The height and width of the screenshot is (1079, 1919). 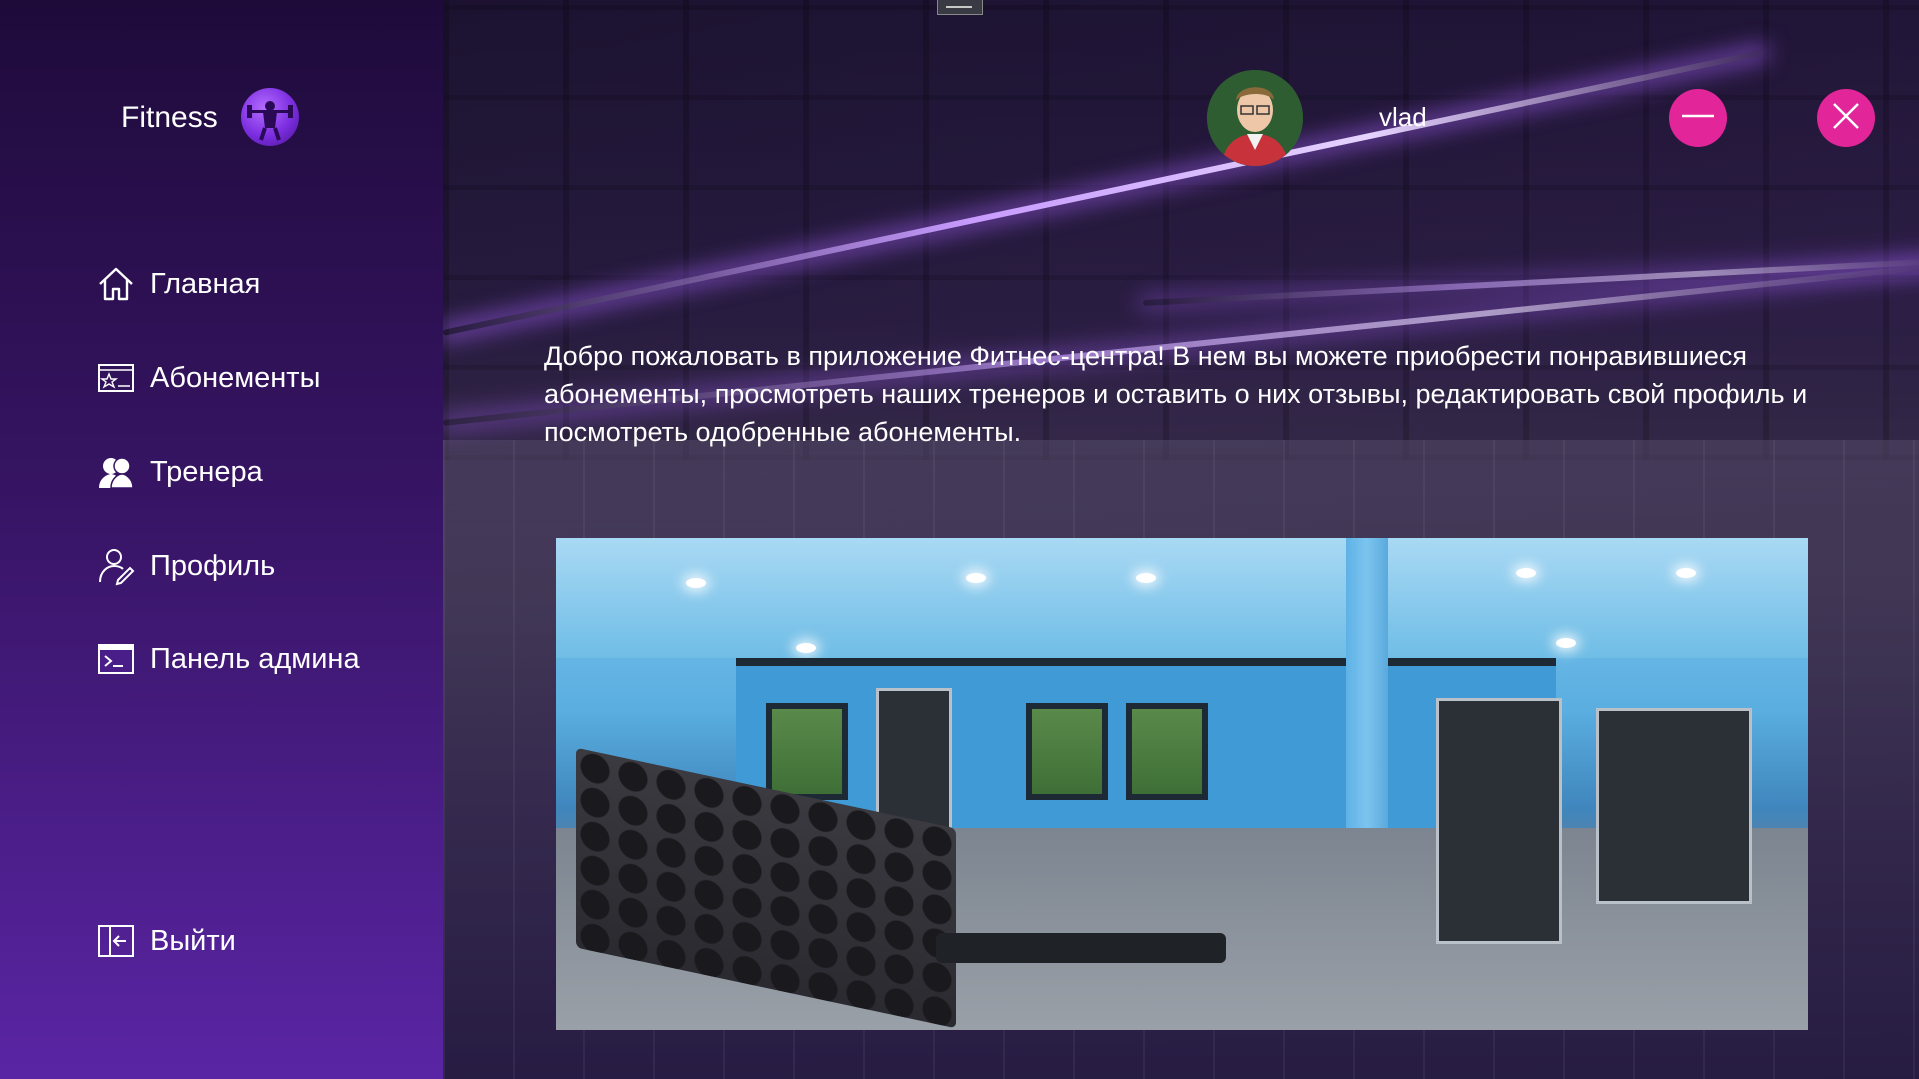 What do you see at coordinates (116, 378) in the screenshot?
I see `membership-card-icon` at bounding box center [116, 378].